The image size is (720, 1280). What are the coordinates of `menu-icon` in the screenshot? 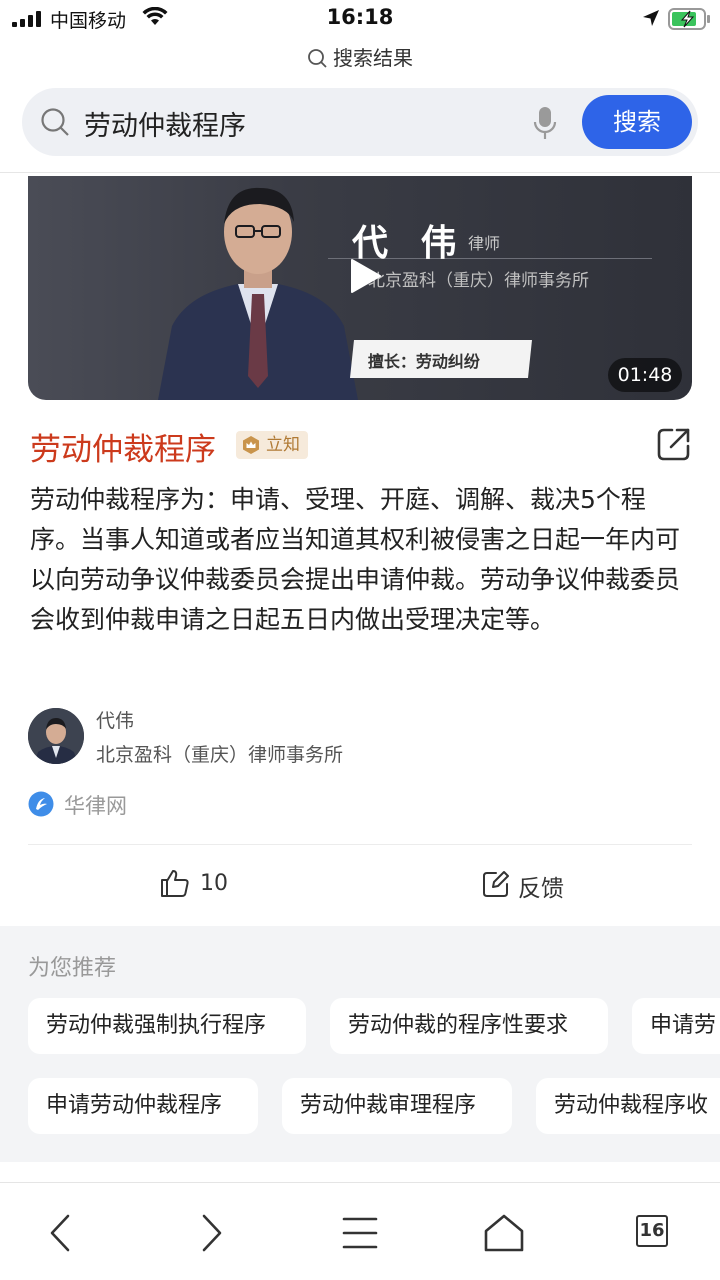 It's located at (360, 1233).